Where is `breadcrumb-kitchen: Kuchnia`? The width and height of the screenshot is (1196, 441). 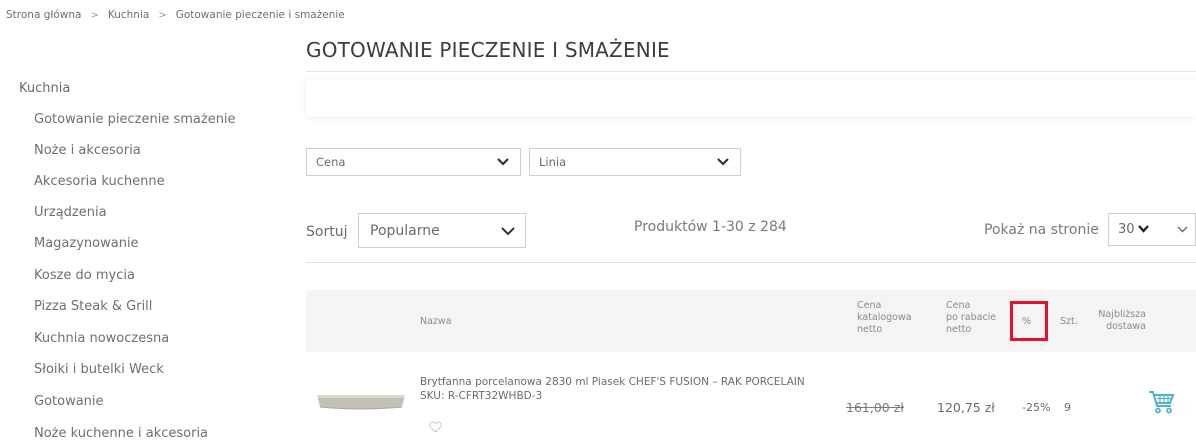
breadcrumb-kitchen: Kuchnia is located at coordinates (128, 15).